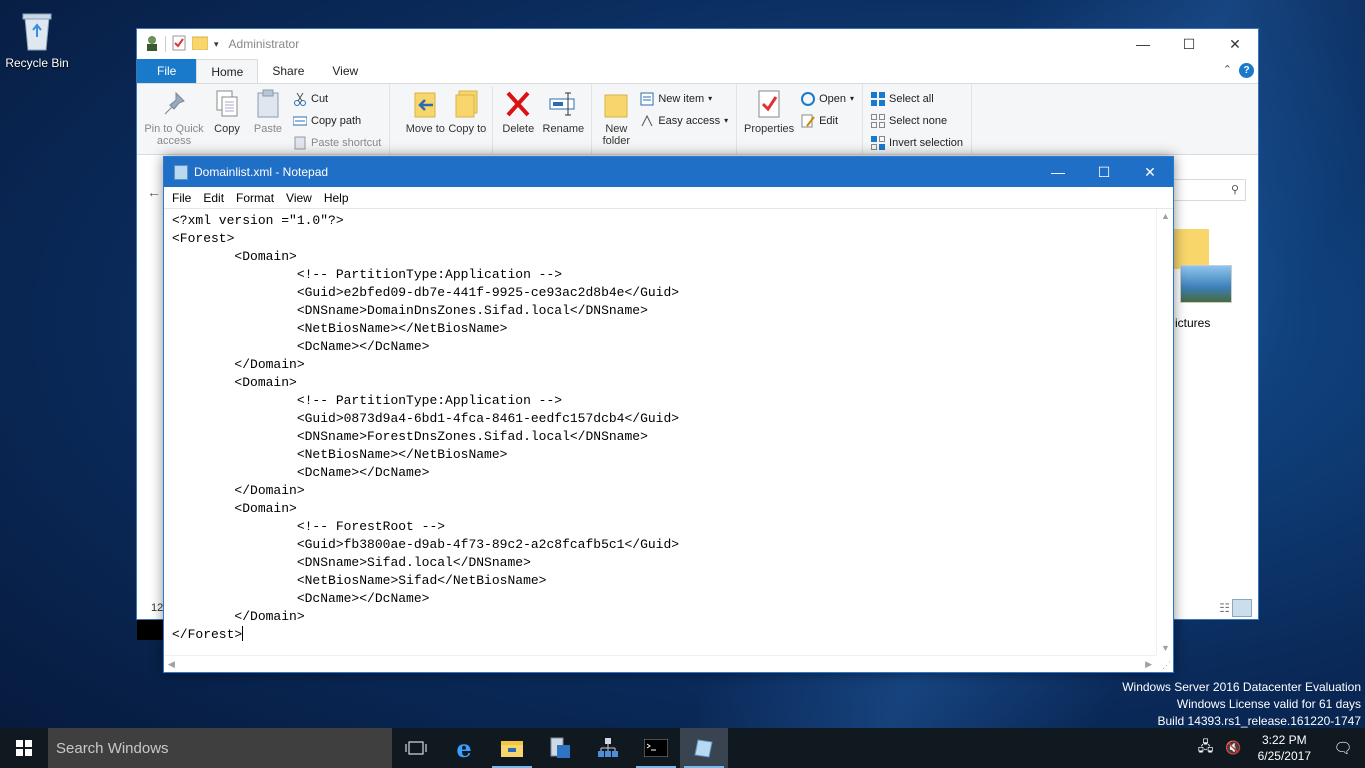  What do you see at coordinates (337, 98) in the screenshot?
I see `cut-button: Cut` at bounding box center [337, 98].